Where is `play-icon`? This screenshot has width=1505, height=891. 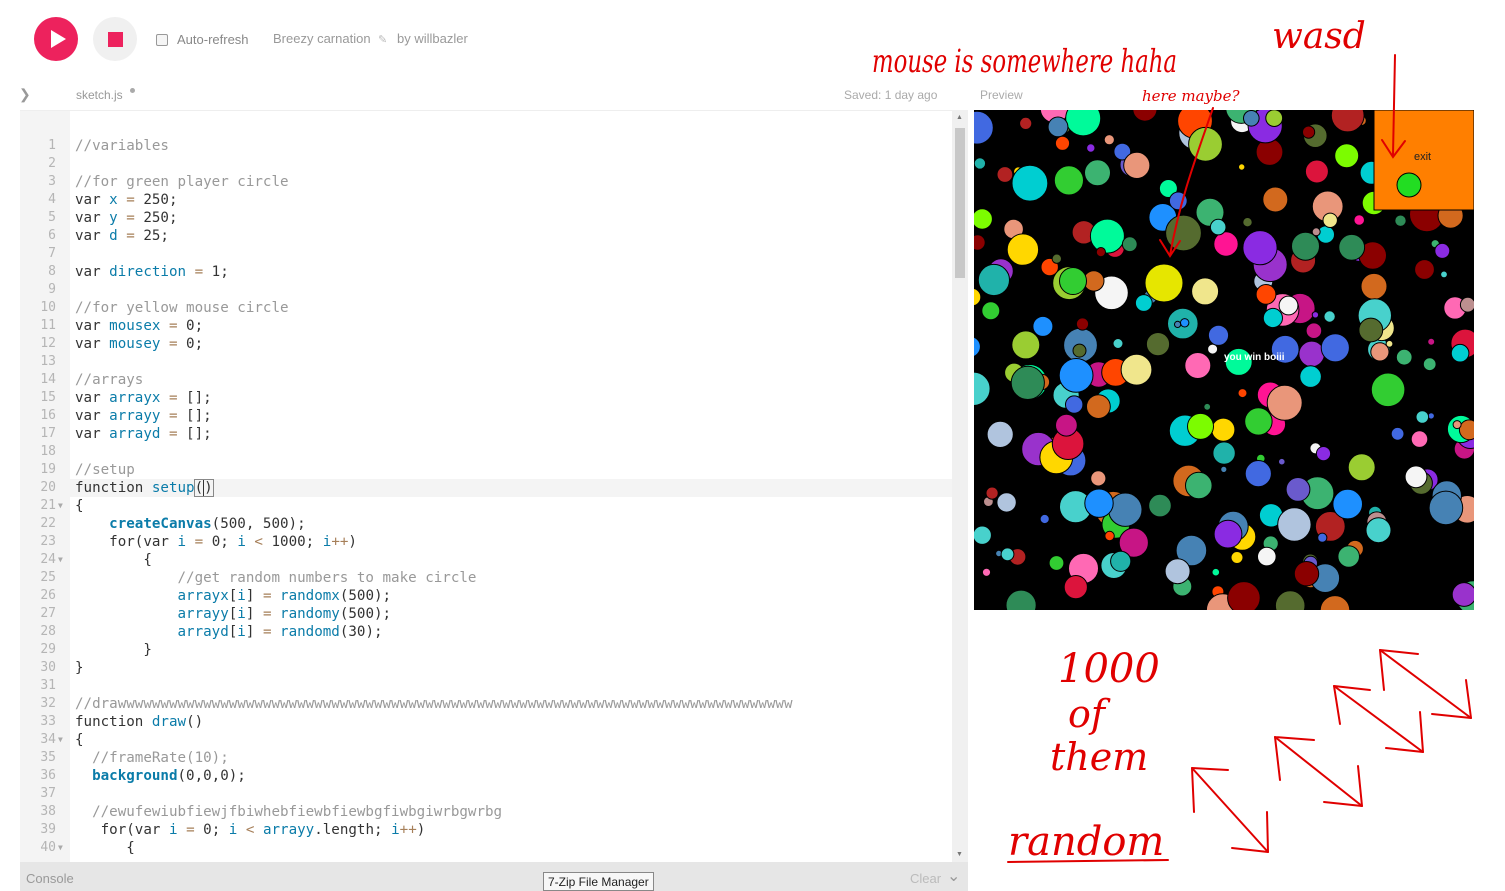
play-icon is located at coordinates (58, 39).